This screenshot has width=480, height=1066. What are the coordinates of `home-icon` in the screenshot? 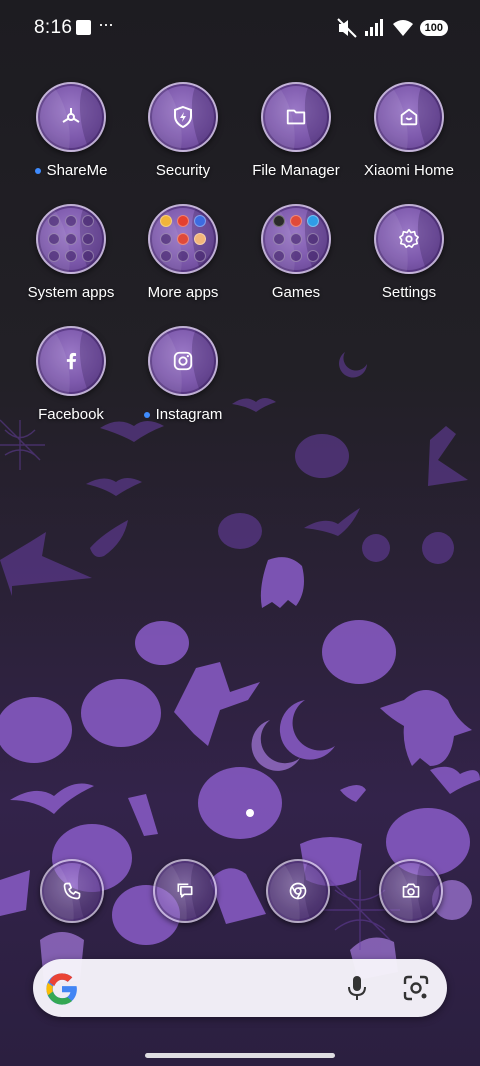 It's located at (409, 117).